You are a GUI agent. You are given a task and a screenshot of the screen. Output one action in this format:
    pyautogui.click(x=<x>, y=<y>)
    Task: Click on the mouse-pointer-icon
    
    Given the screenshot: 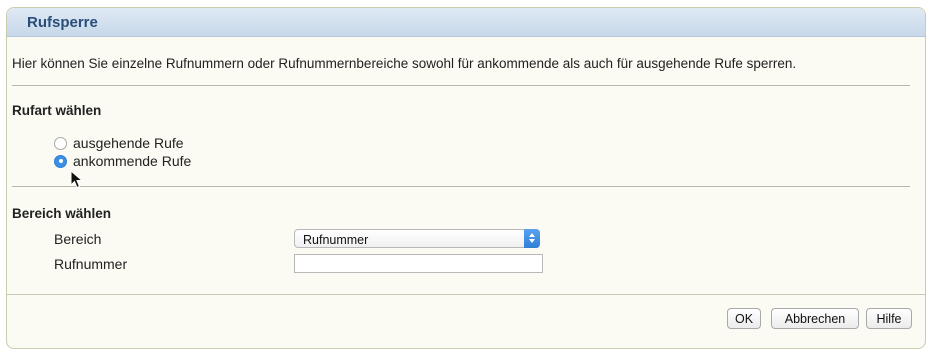 What is the action you would take?
    pyautogui.click(x=77, y=179)
    